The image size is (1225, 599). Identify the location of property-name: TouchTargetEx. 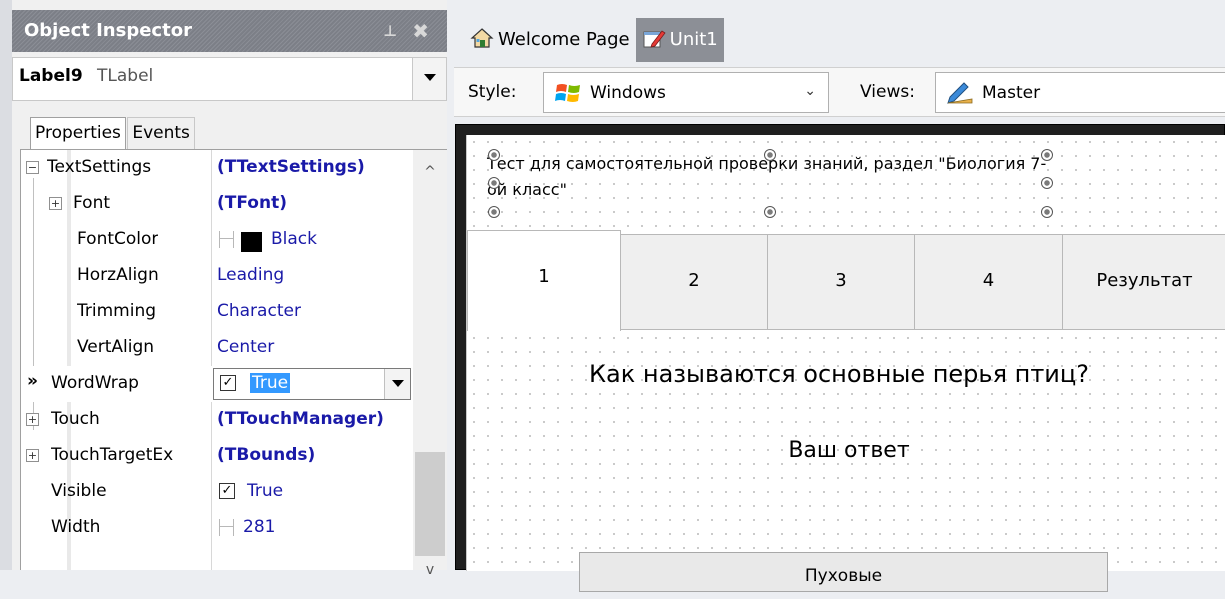
(112, 455).